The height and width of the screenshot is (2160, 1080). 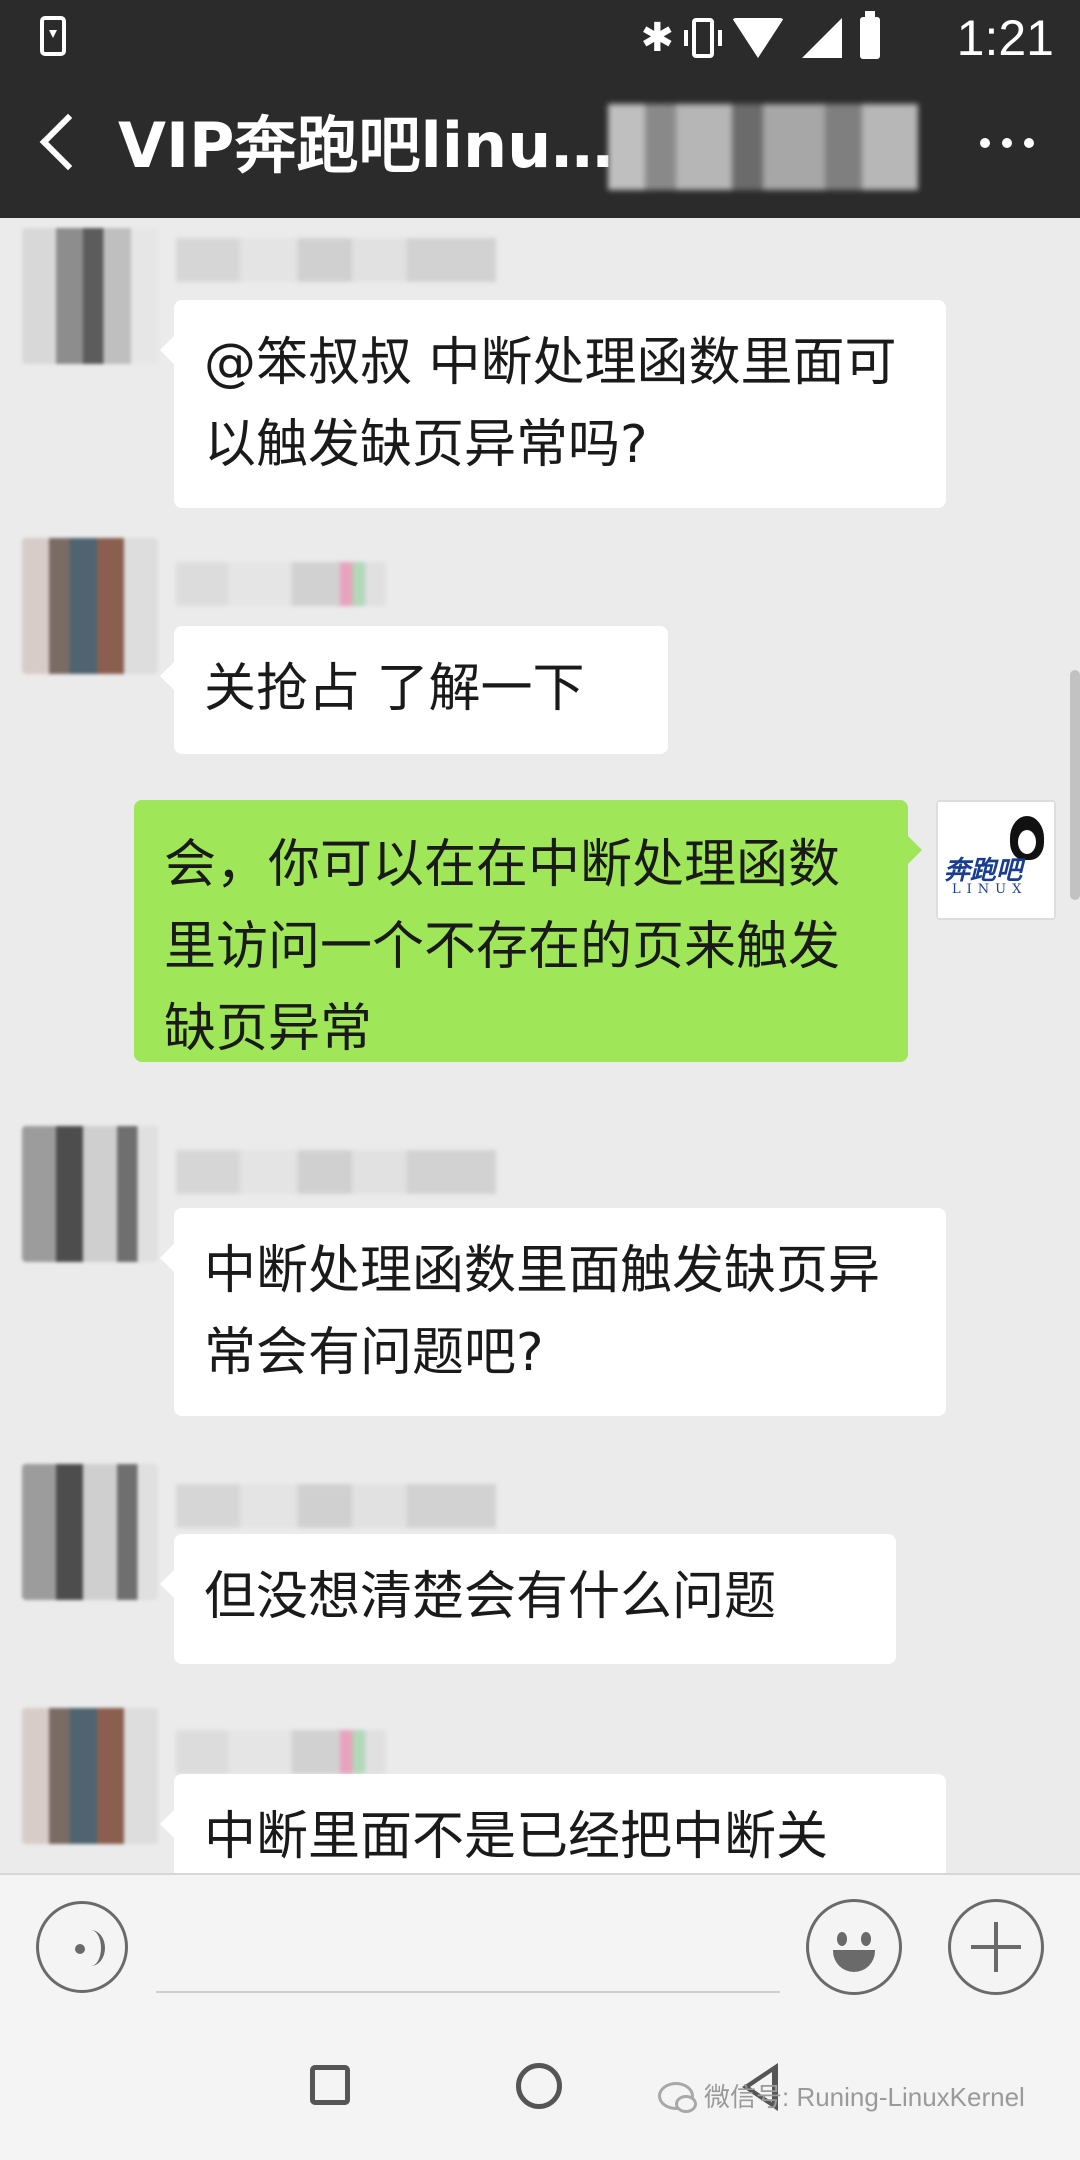 I want to click on status-bar: ✱ 1:21, so click(x=540, y=38).